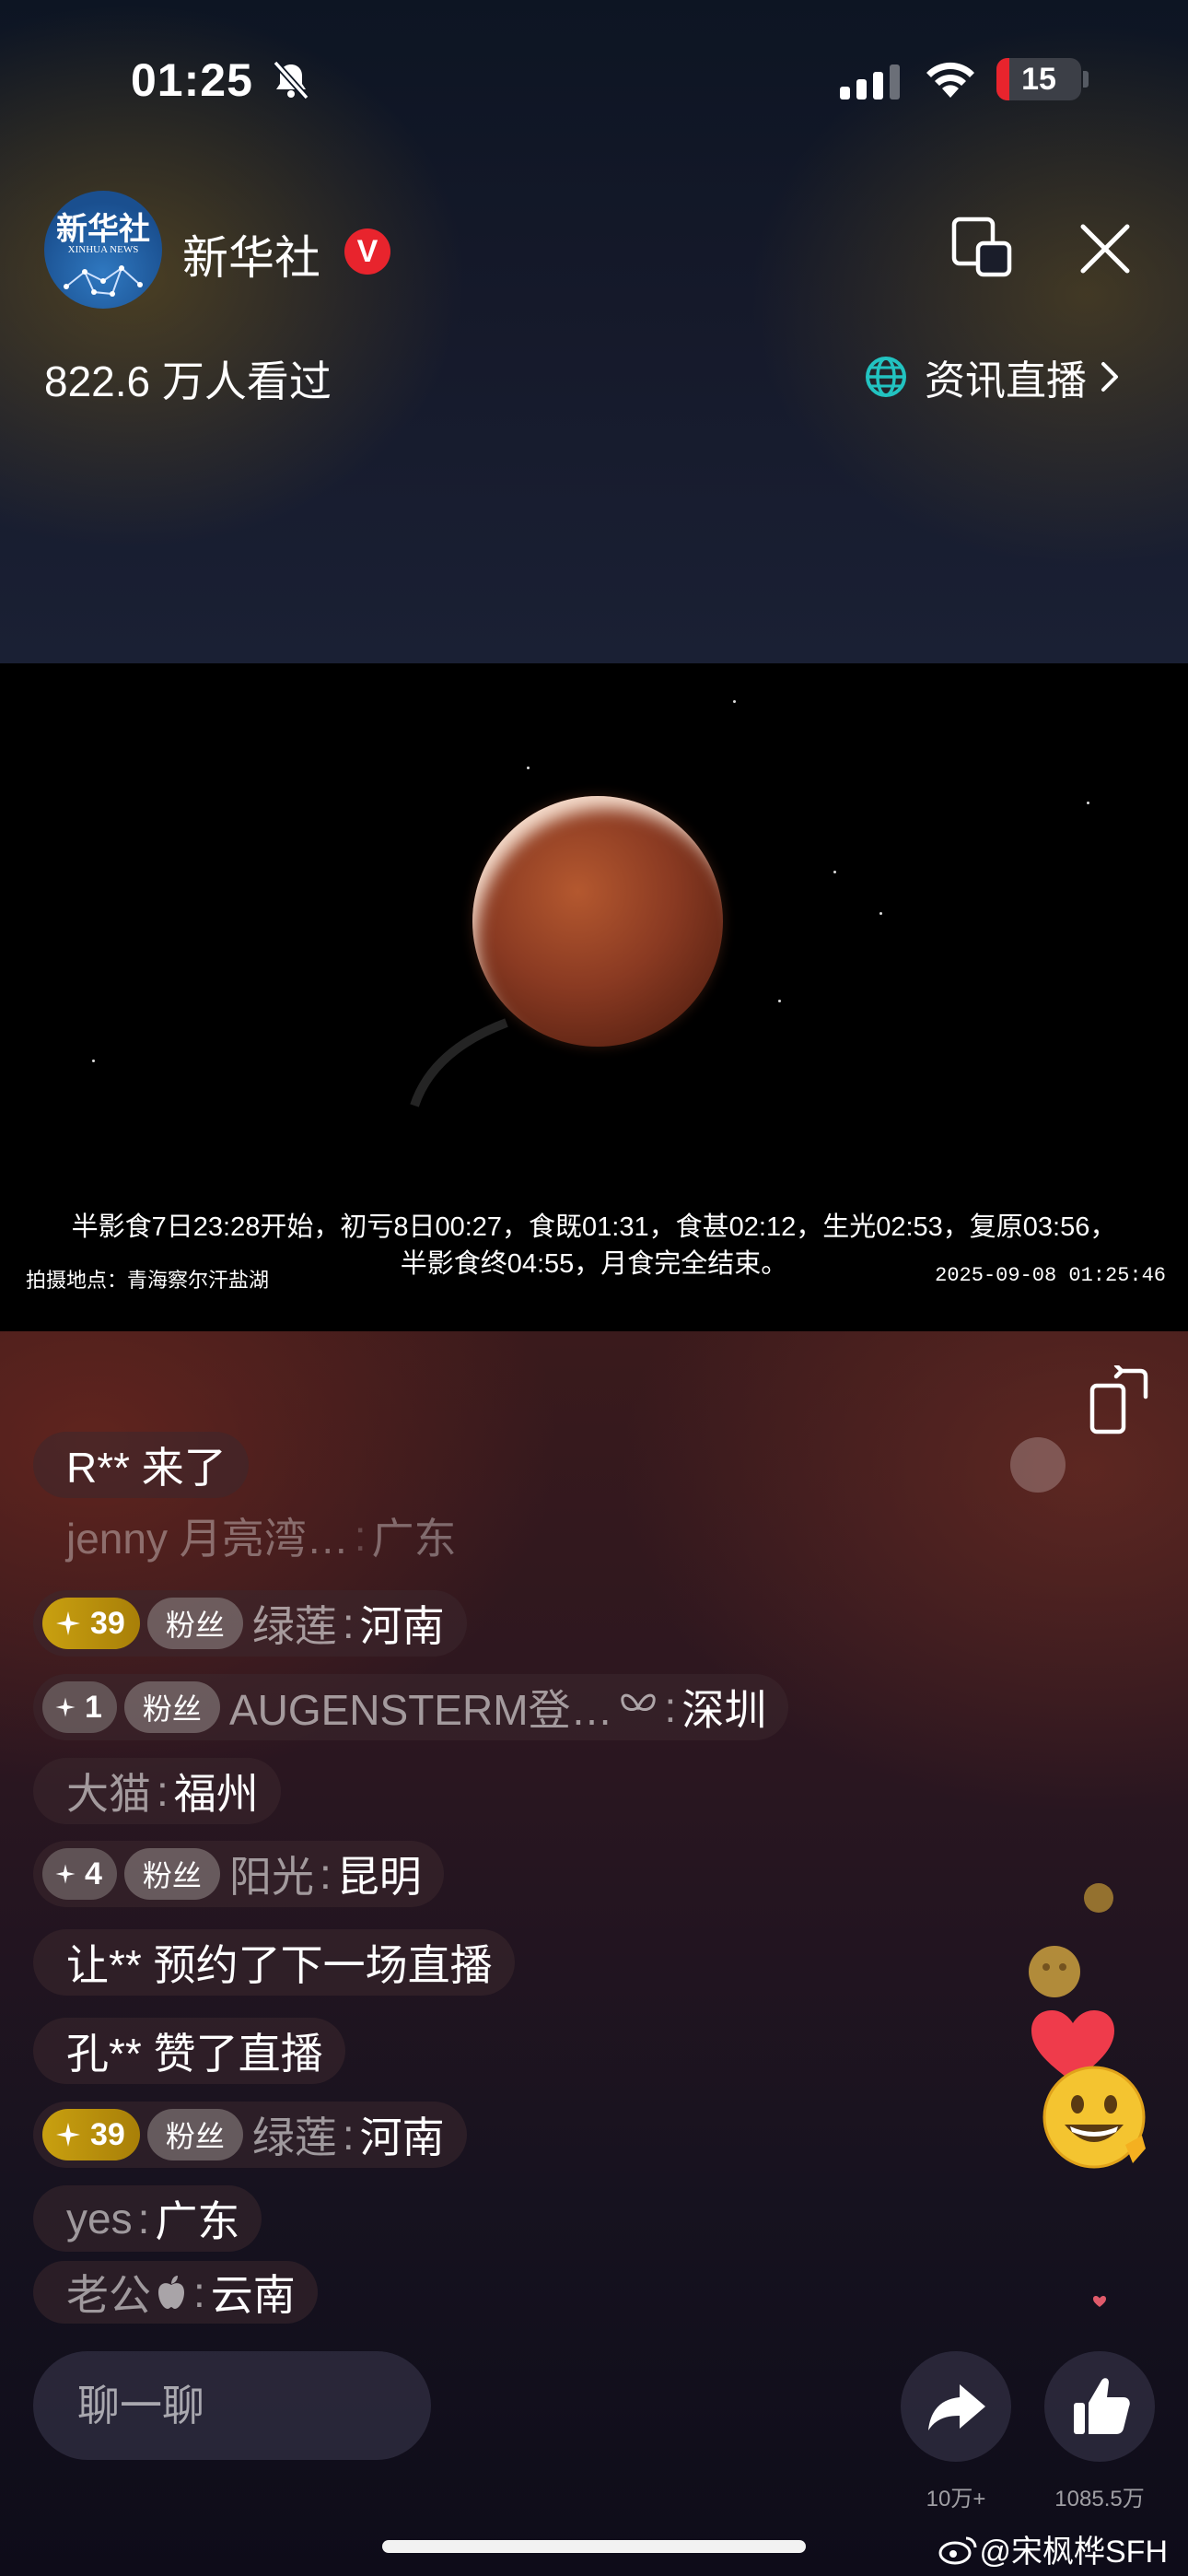 This screenshot has width=1188, height=2576. Describe the element at coordinates (103, 250) in the screenshot. I see `channel-avatar: 新华社 XINHUA NEWS` at that location.